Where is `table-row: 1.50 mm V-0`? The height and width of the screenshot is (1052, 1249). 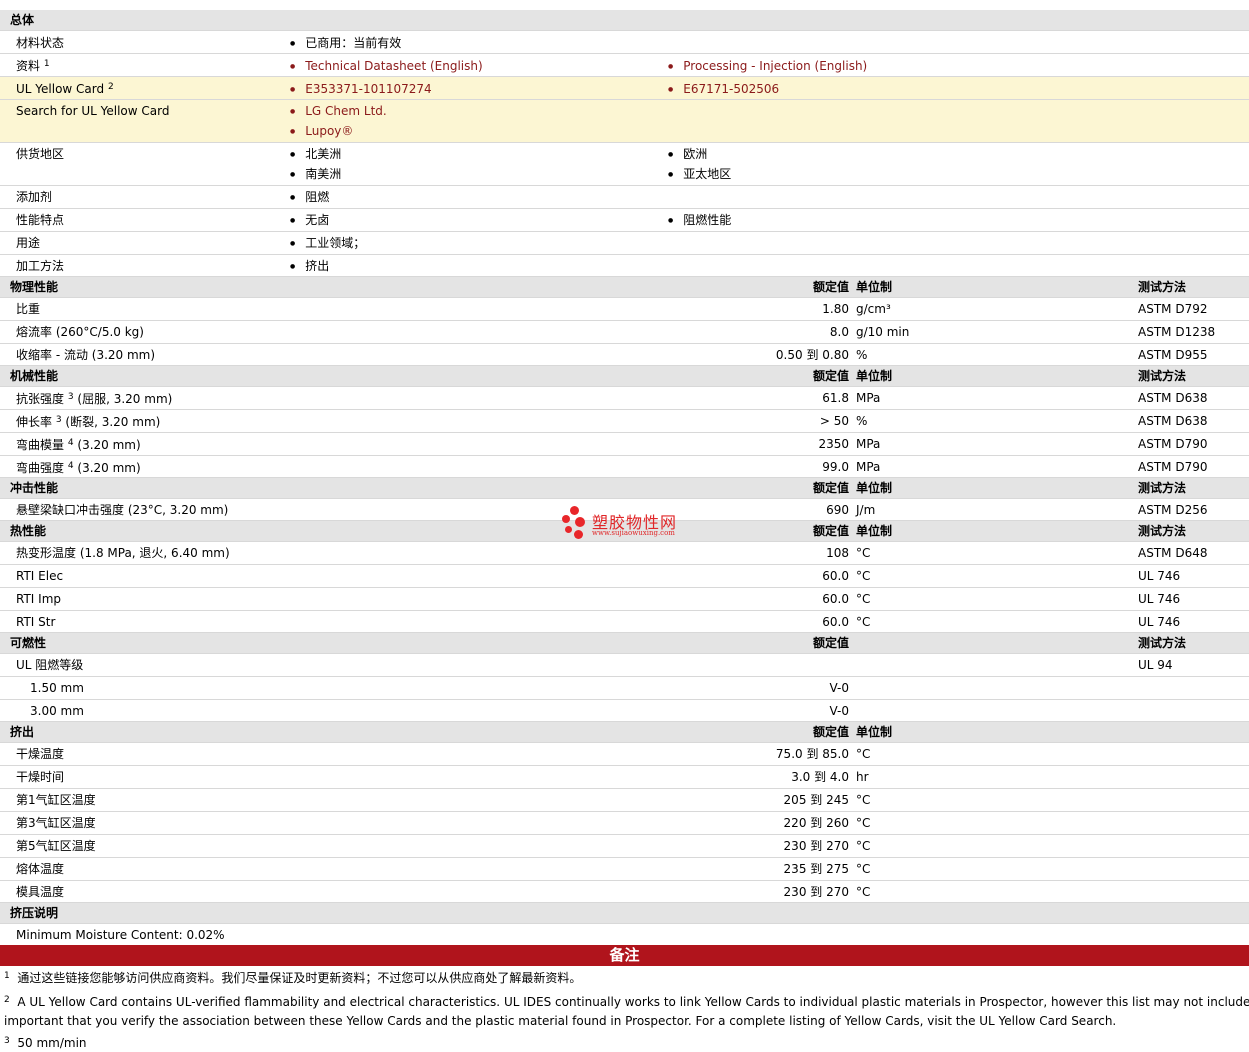
table-row: 1.50 mm V-0 is located at coordinates (624, 688).